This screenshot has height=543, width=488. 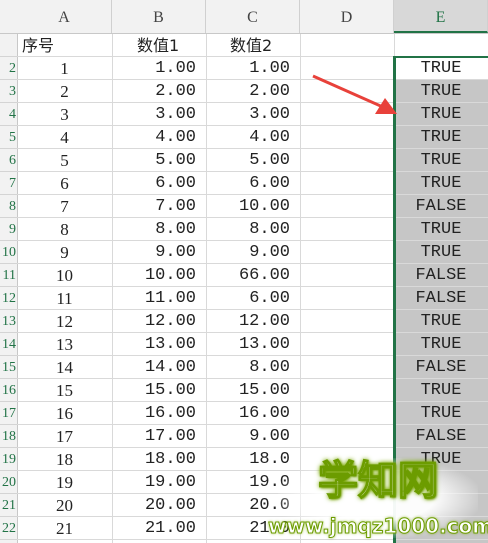 What do you see at coordinates (253, 68) in the screenshot?
I see `cell-c: 1.00` at bounding box center [253, 68].